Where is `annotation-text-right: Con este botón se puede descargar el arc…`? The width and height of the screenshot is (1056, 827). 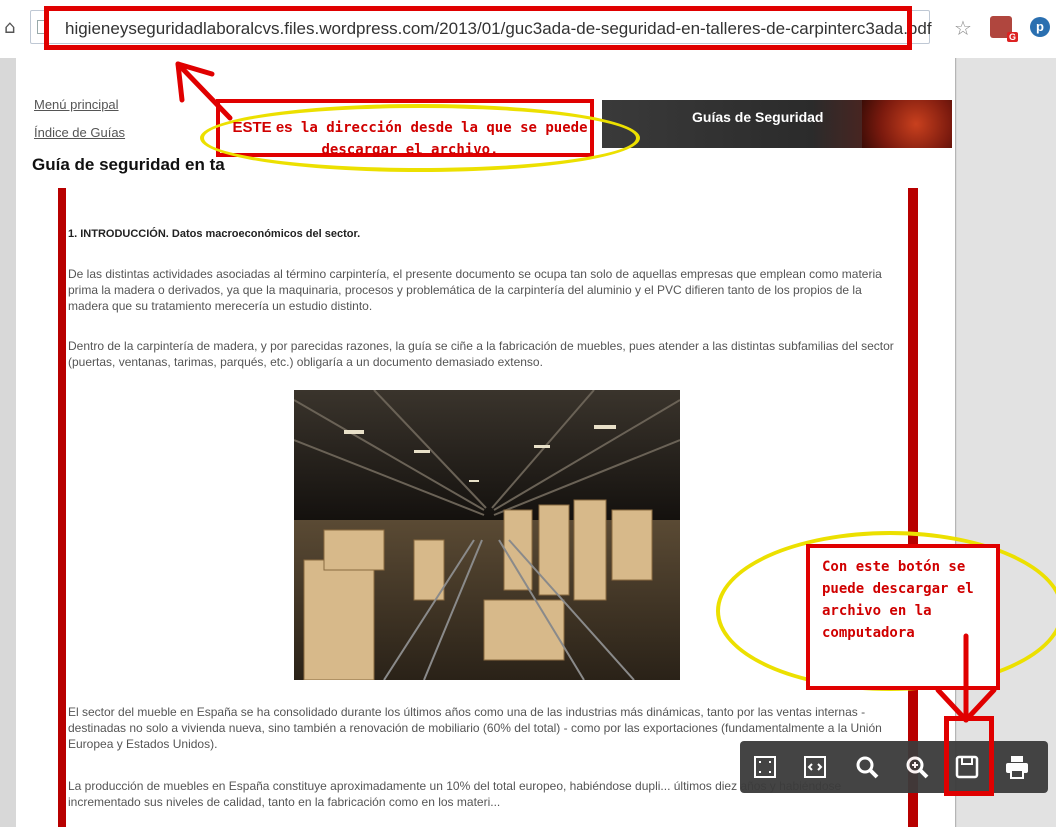
annotation-text-right: Con este botón se puede descargar el arc… is located at coordinates (898, 600).